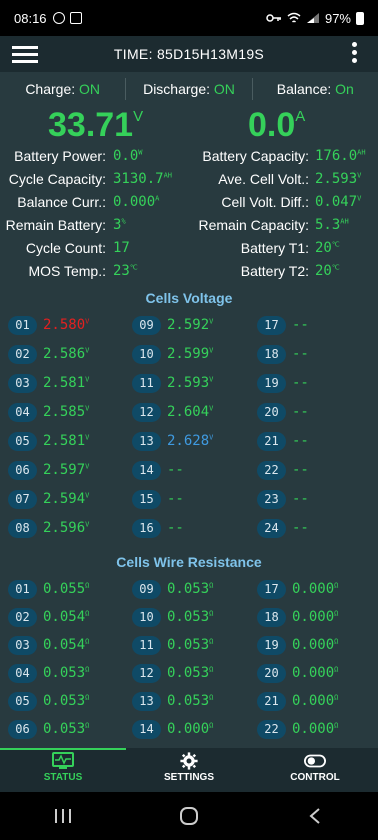  I want to click on cell-voltage-item: 08 2.596V, so click(48, 528).